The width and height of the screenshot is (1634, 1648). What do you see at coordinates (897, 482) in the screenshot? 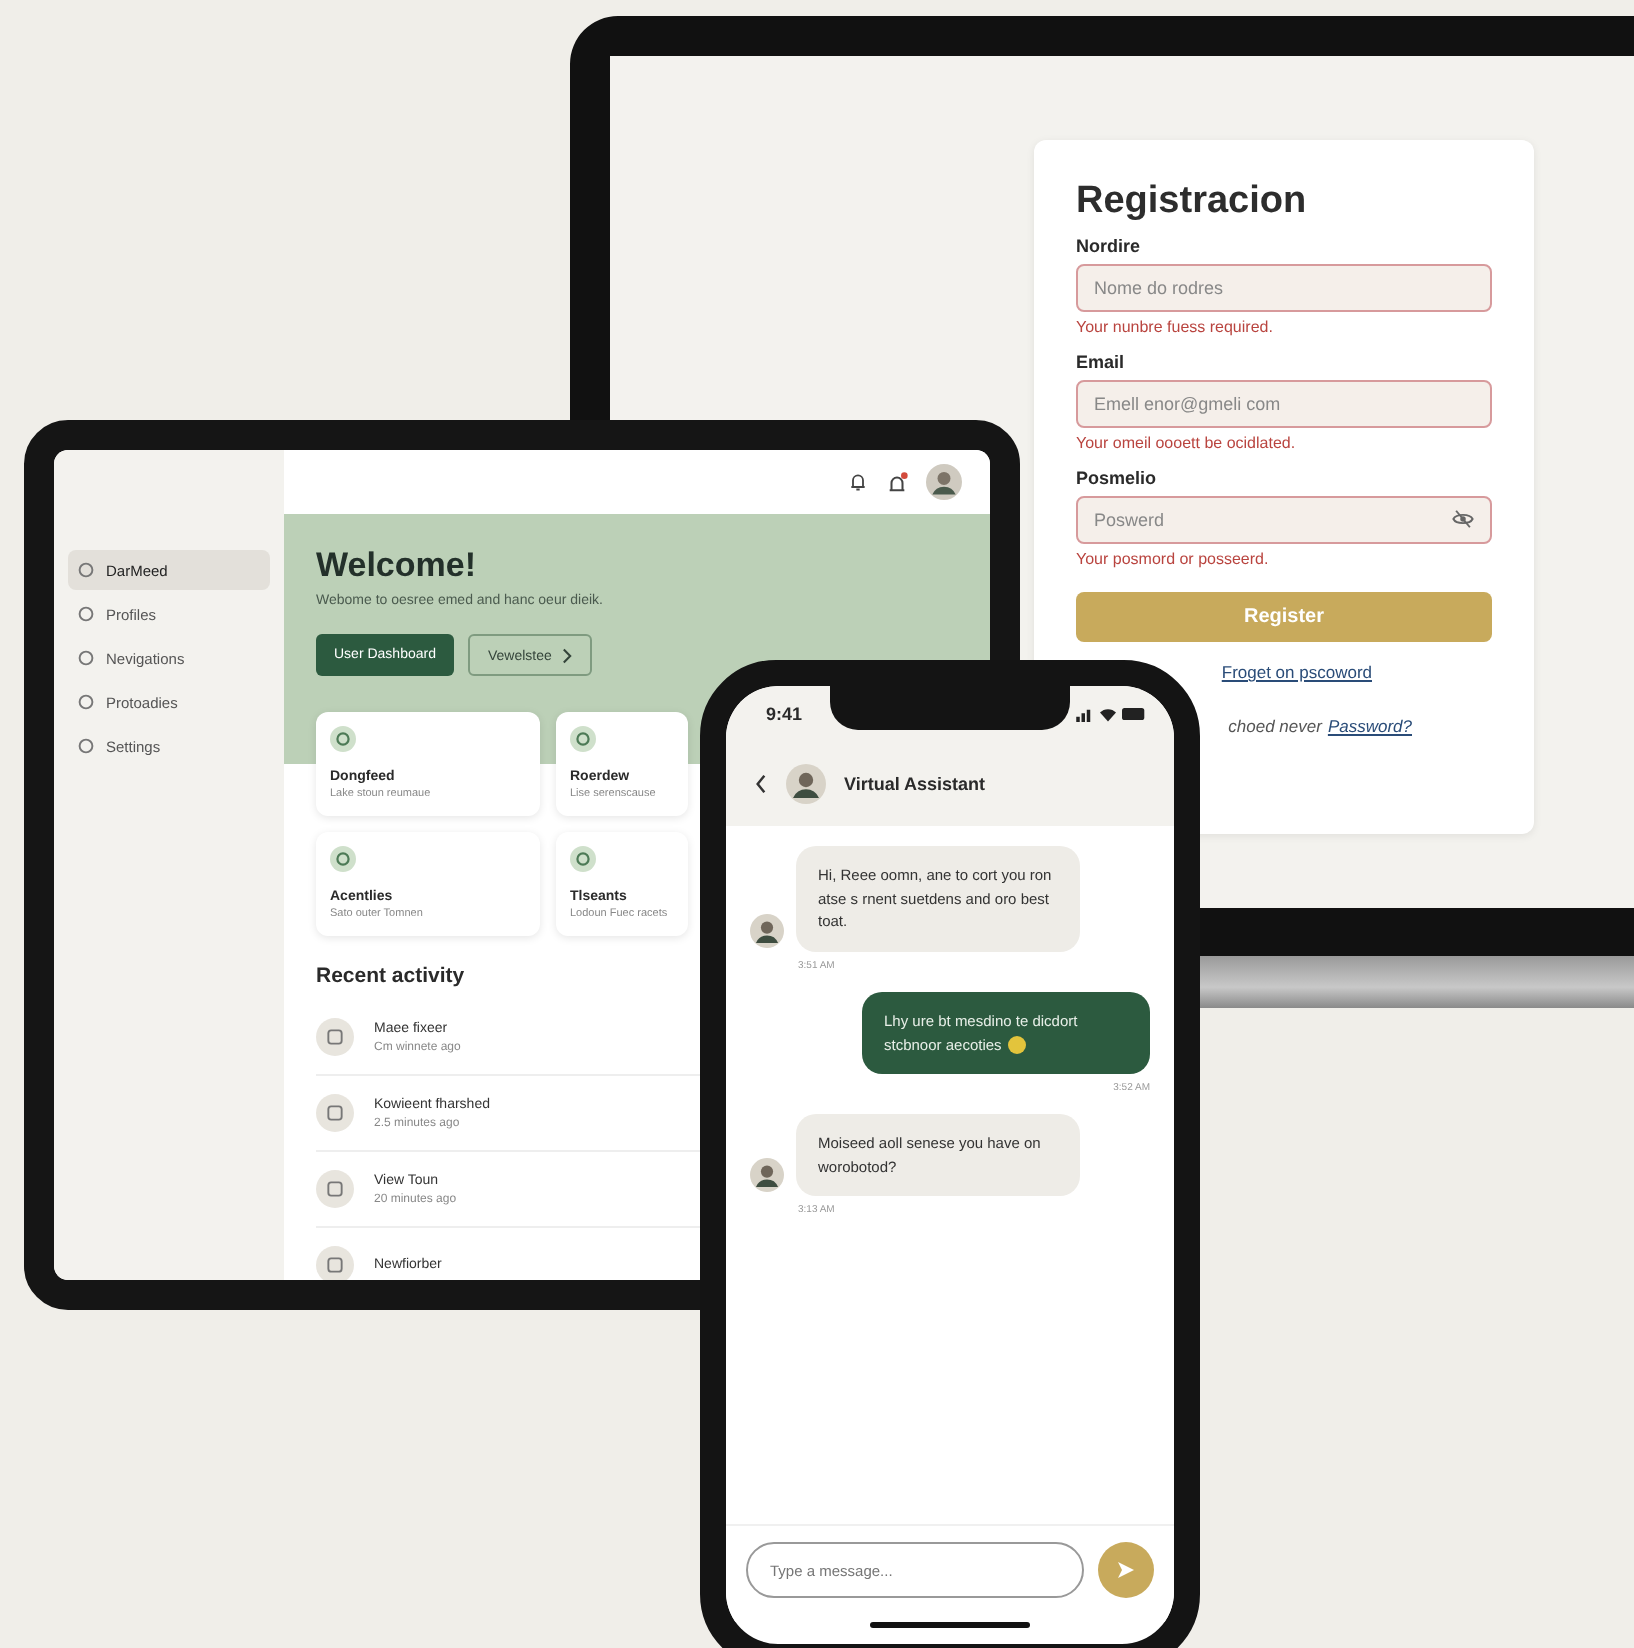
I see `notification-icon` at bounding box center [897, 482].